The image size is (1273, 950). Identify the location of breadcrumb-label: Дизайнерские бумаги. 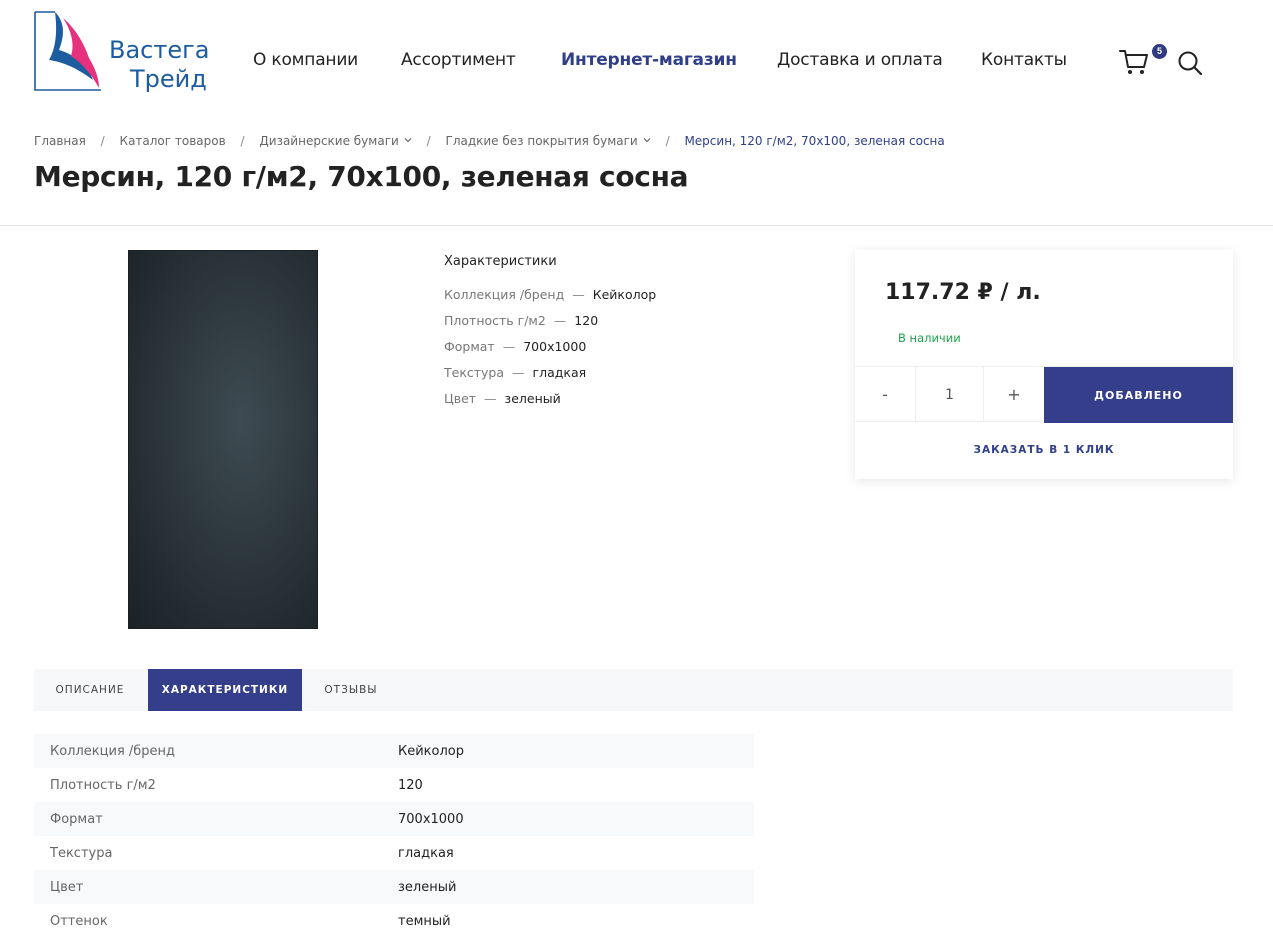
(329, 141).